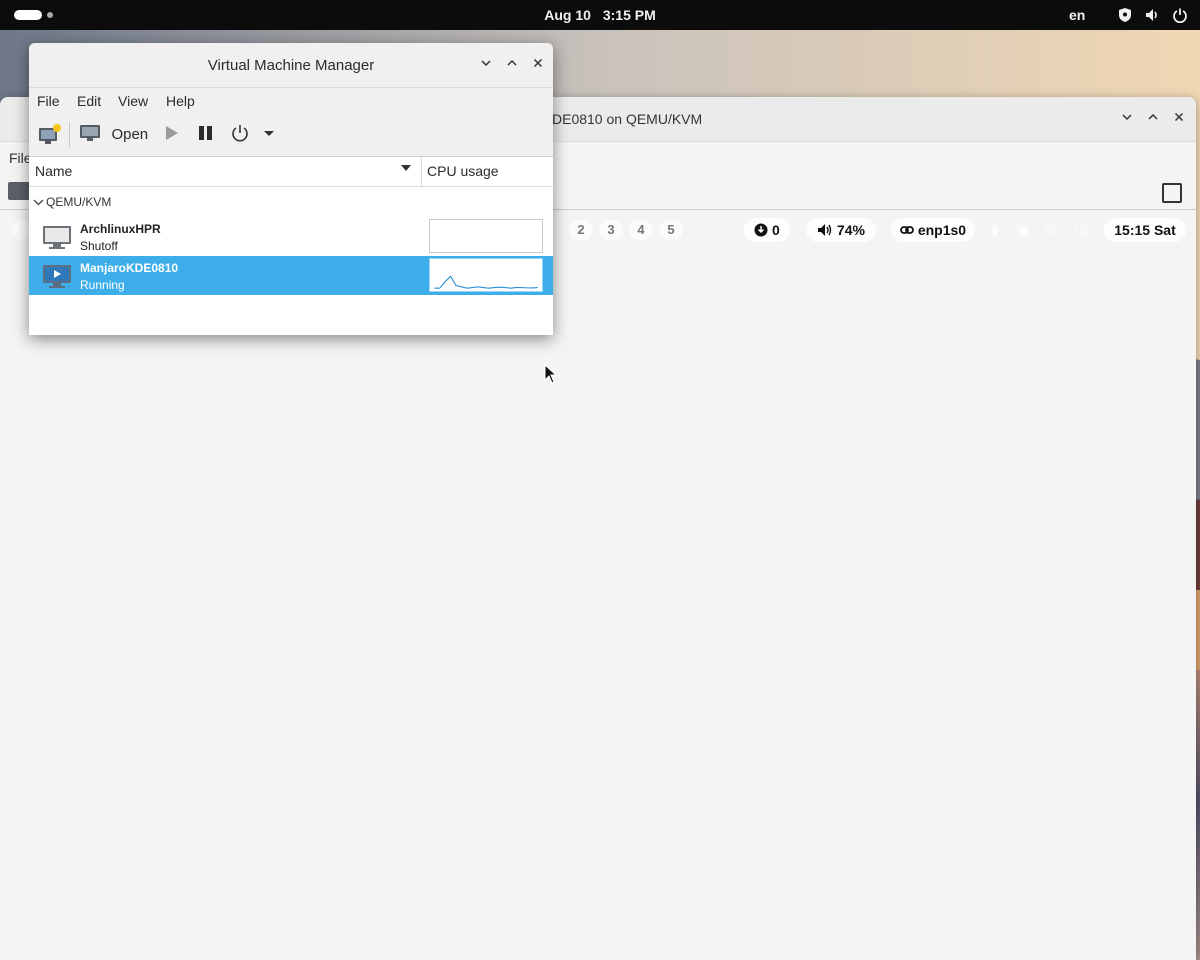  I want to click on system-tray, so click(1153, 15).